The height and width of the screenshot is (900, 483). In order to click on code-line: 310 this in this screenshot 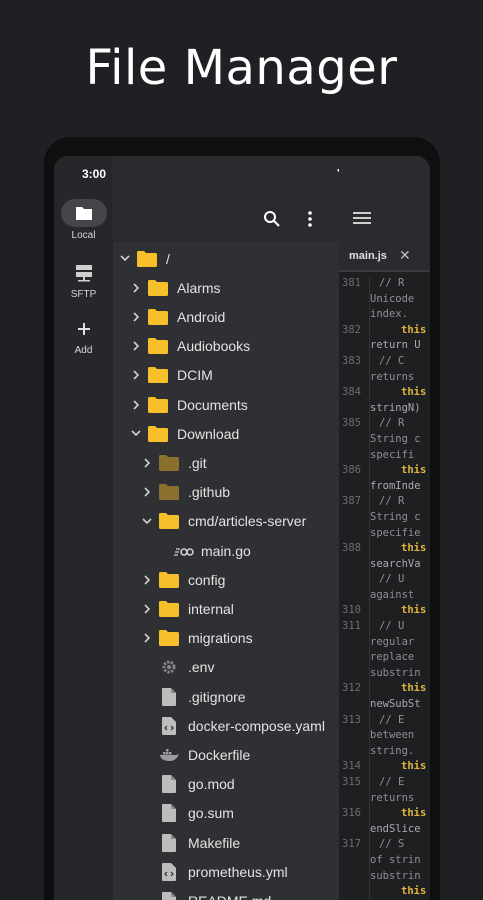, I will do `click(384, 611)`.